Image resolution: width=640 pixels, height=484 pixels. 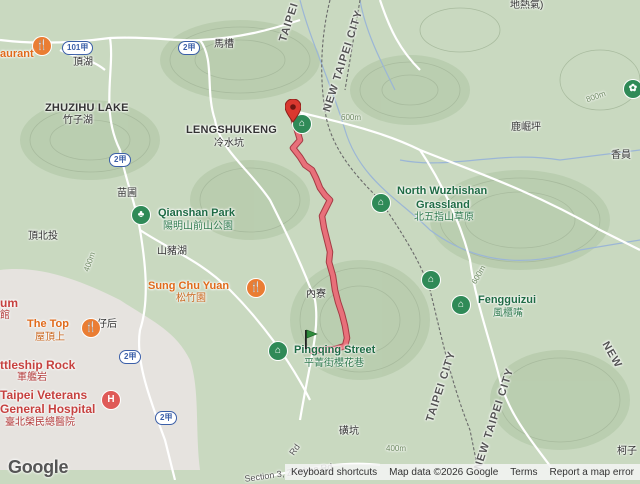 I want to click on label-dire-qi: 地熱氣), so click(x=527, y=5).